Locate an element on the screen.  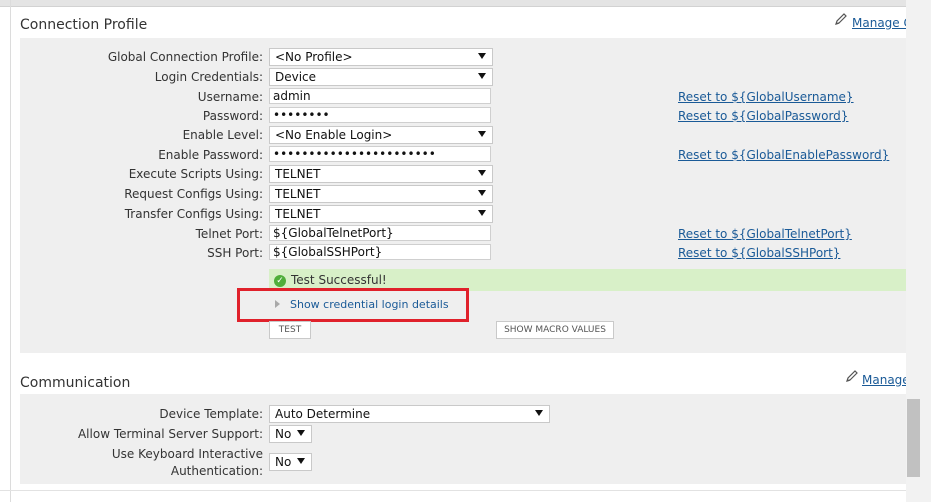
login-credentials-label: Login Credentials: is located at coordinates (208, 77).